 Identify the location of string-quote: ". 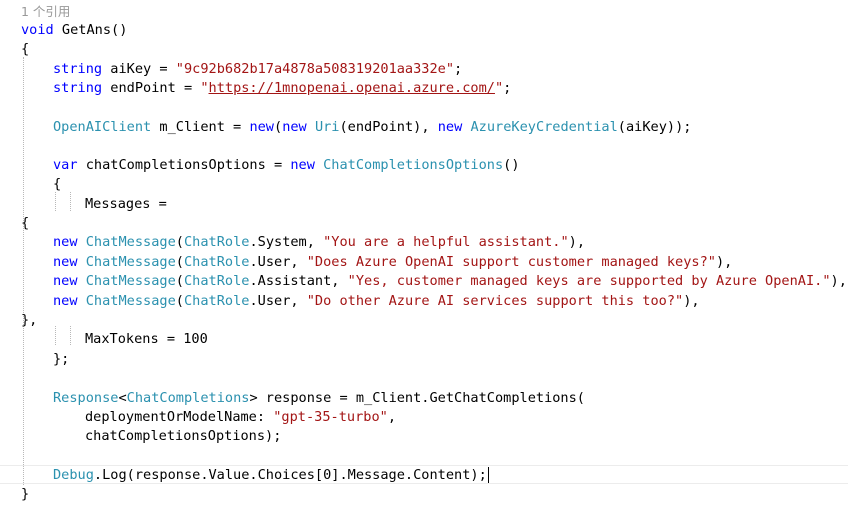
(204, 88).